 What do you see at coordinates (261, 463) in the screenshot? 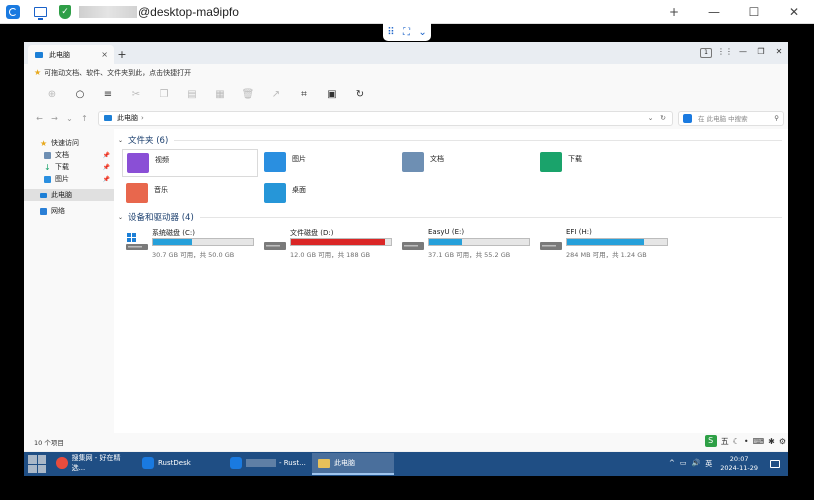
I see `redacted-id` at bounding box center [261, 463].